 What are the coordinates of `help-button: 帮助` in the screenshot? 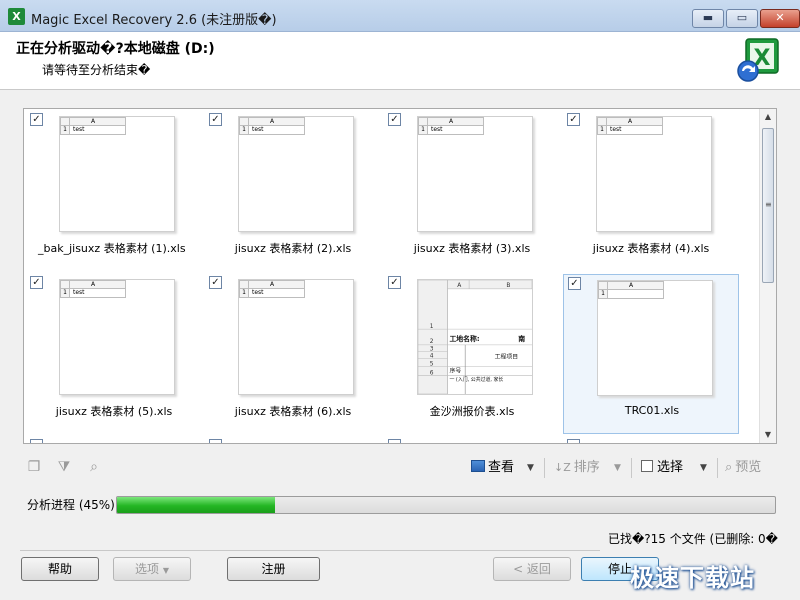 It's located at (60, 569).